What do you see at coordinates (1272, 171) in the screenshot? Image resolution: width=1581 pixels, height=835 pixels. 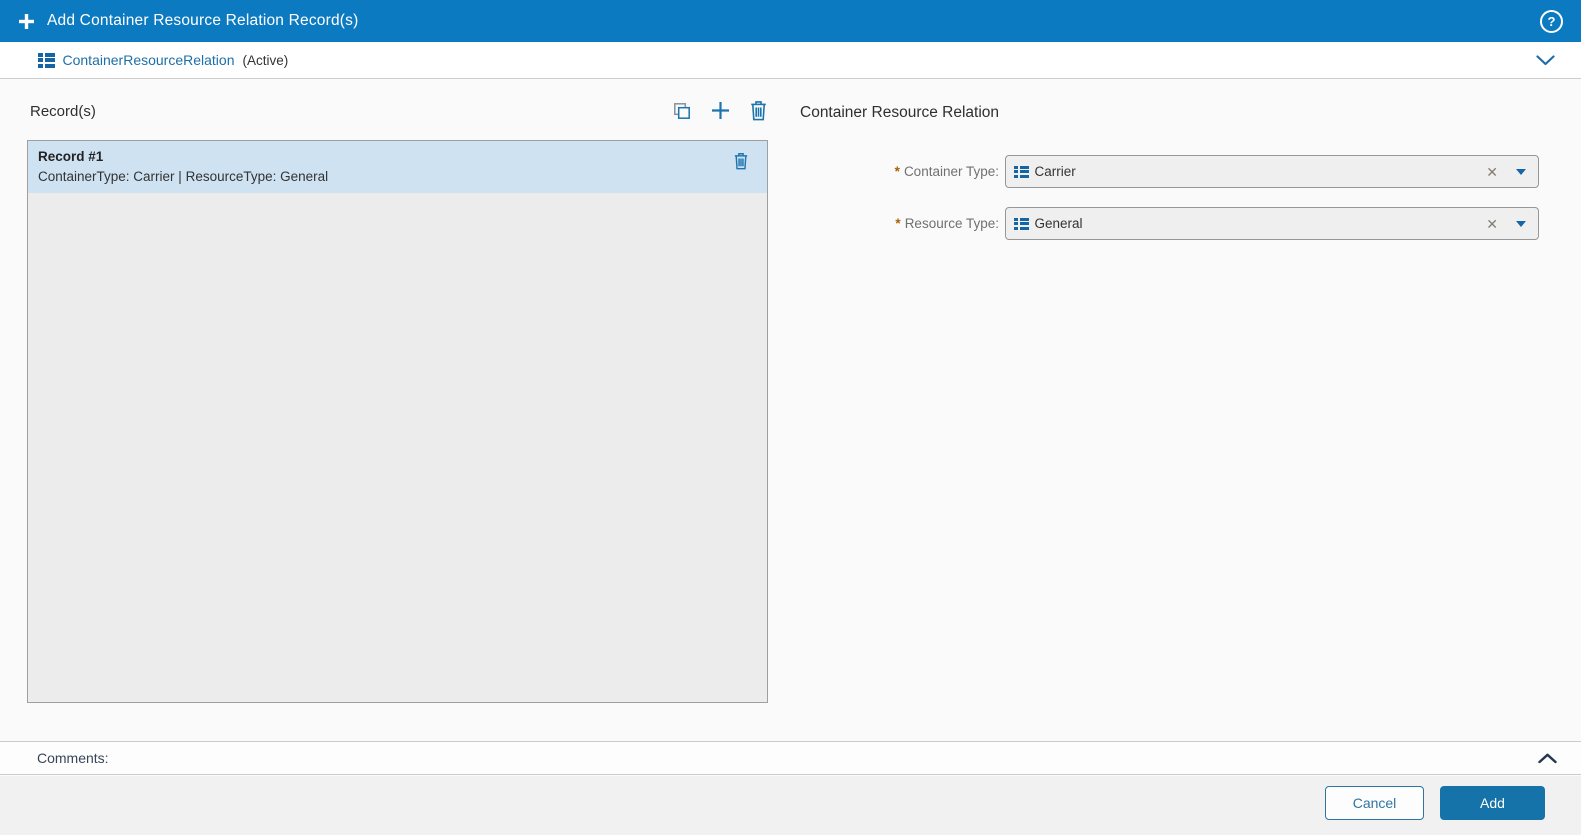 I see `container-type-combobox: Carrier ✕` at bounding box center [1272, 171].